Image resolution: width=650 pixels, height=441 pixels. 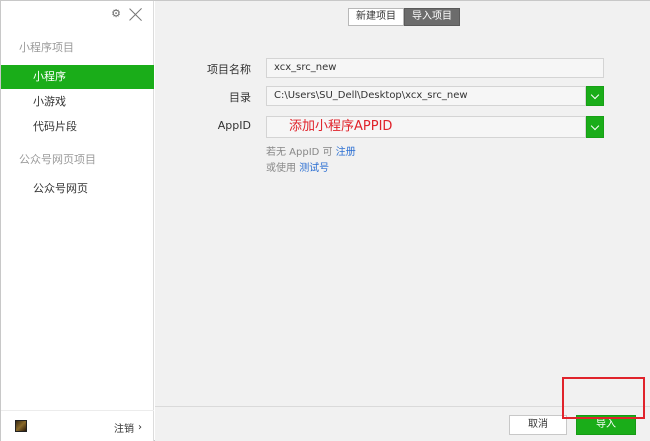 I want to click on directory-dropdown-button, so click(x=595, y=96).